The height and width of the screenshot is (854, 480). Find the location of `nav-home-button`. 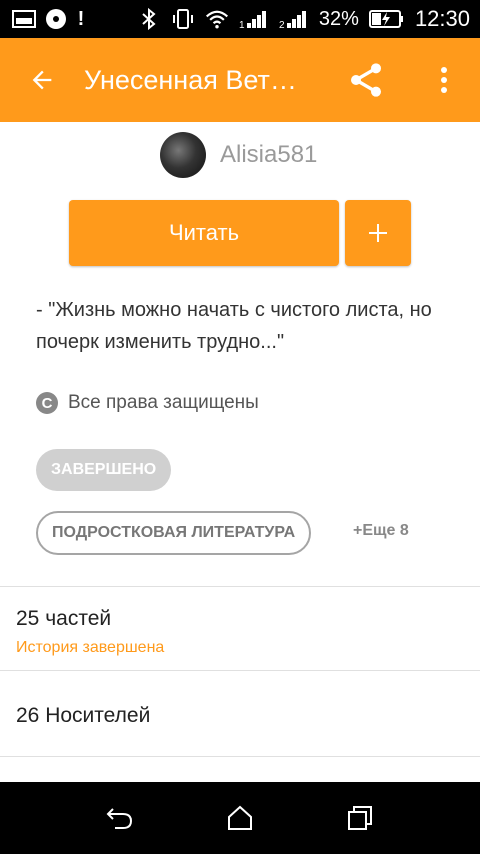

nav-home-button is located at coordinates (240, 818).